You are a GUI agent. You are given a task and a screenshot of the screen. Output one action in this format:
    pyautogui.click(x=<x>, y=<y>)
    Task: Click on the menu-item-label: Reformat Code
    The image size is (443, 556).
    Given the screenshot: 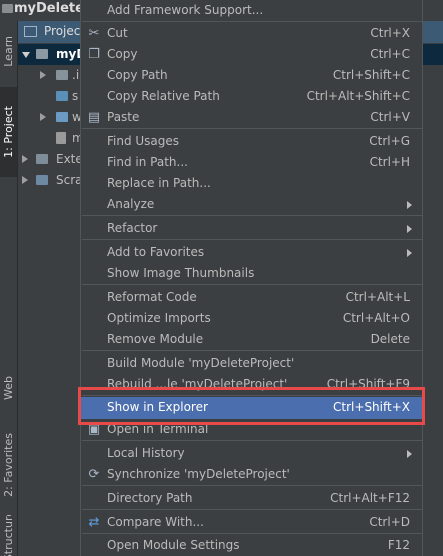 What is the action you would take?
    pyautogui.click(x=152, y=297)
    